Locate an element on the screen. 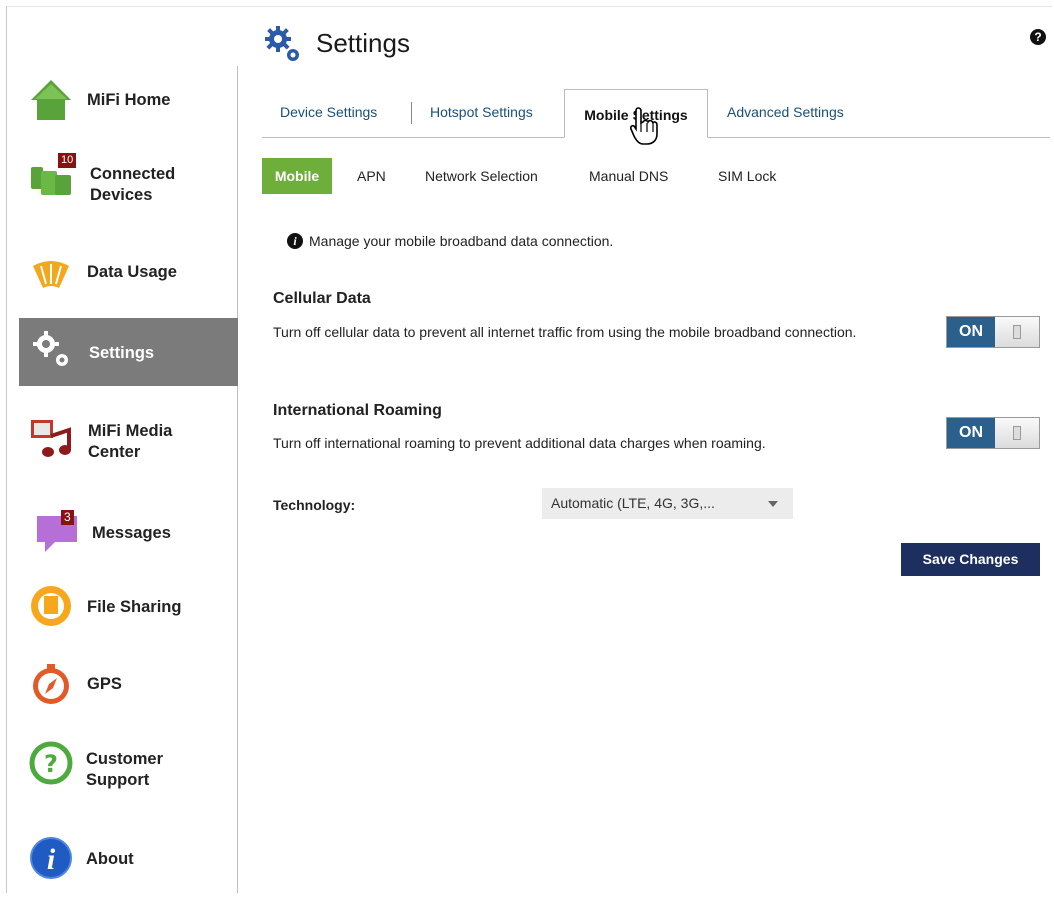  sidebar-item-label: Data Usage is located at coordinates (132, 272).